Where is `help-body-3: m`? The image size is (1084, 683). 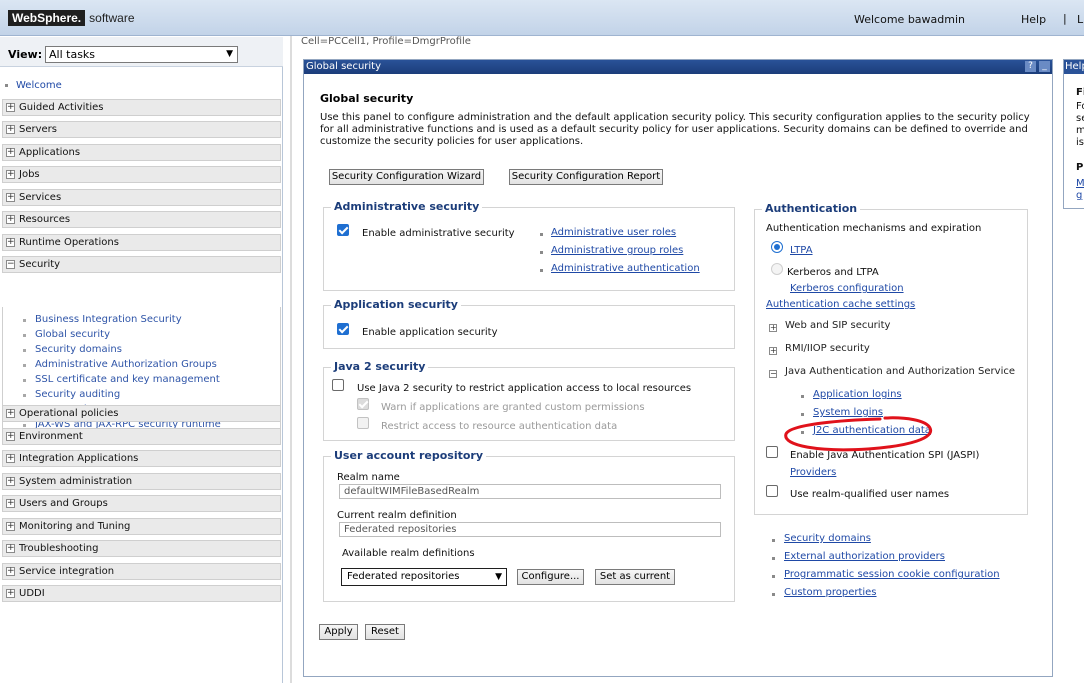 help-body-3: m is located at coordinates (1080, 130).